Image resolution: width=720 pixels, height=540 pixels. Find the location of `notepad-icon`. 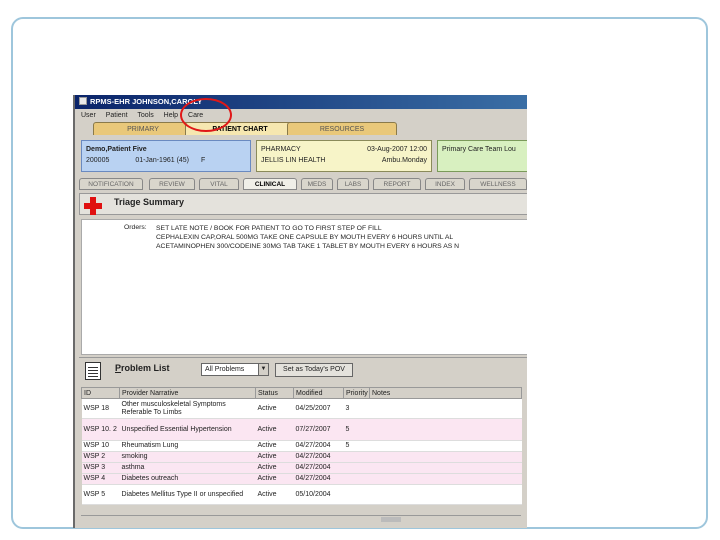

notepad-icon is located at coordinates (93, 371).